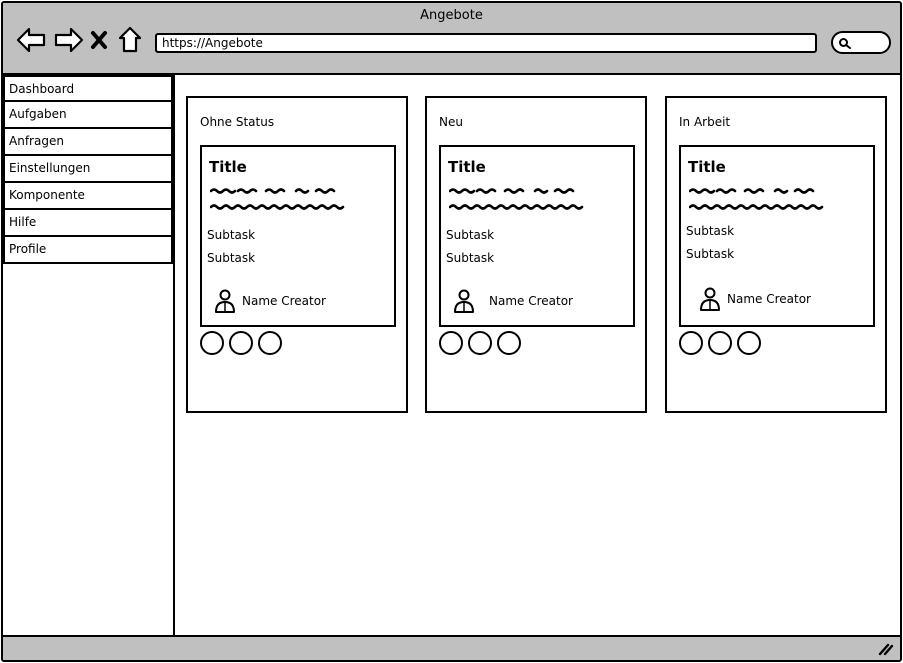 The height and width of the screenshot is (663, 903). I want to click on home-button, so click(130, 40).